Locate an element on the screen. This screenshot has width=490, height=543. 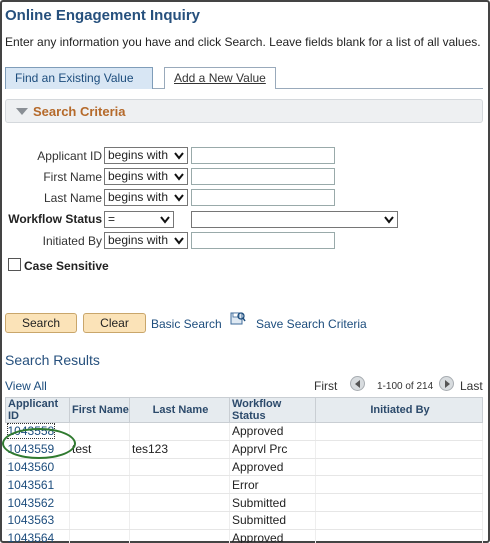
table-row: 1043558 Approved is located at coordinates (244, 431).